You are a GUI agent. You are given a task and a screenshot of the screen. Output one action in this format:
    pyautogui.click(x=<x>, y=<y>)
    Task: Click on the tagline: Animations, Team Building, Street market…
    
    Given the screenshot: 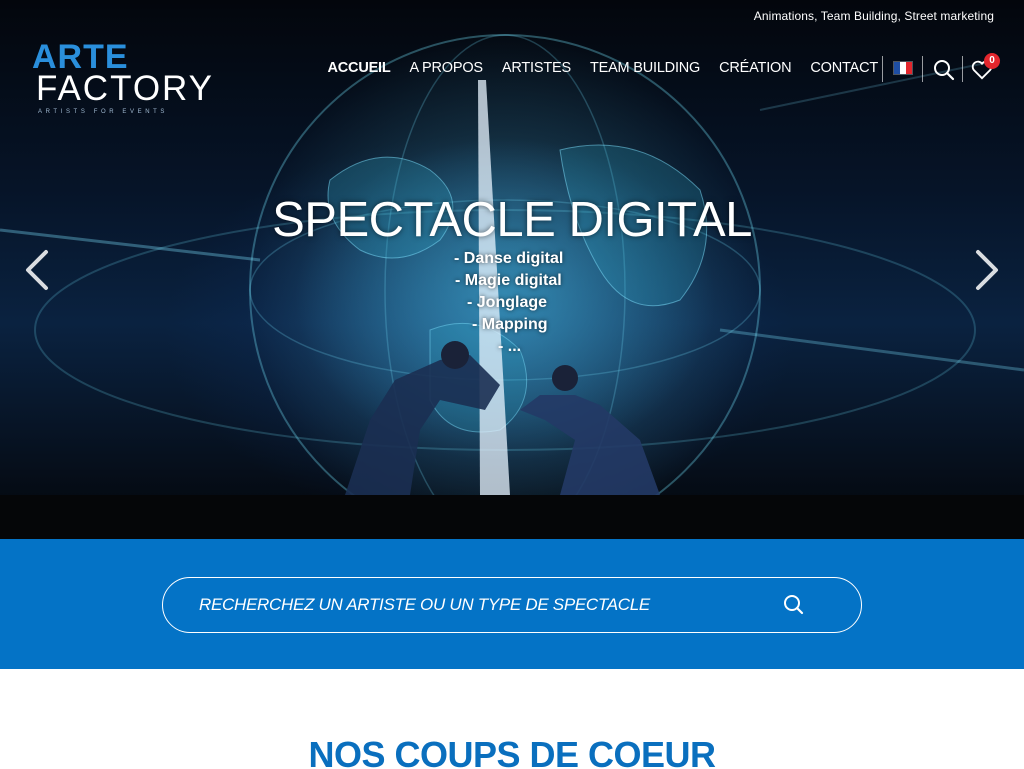 What is the action you would take?
    pyautogui.click(x=873, y=16)
    